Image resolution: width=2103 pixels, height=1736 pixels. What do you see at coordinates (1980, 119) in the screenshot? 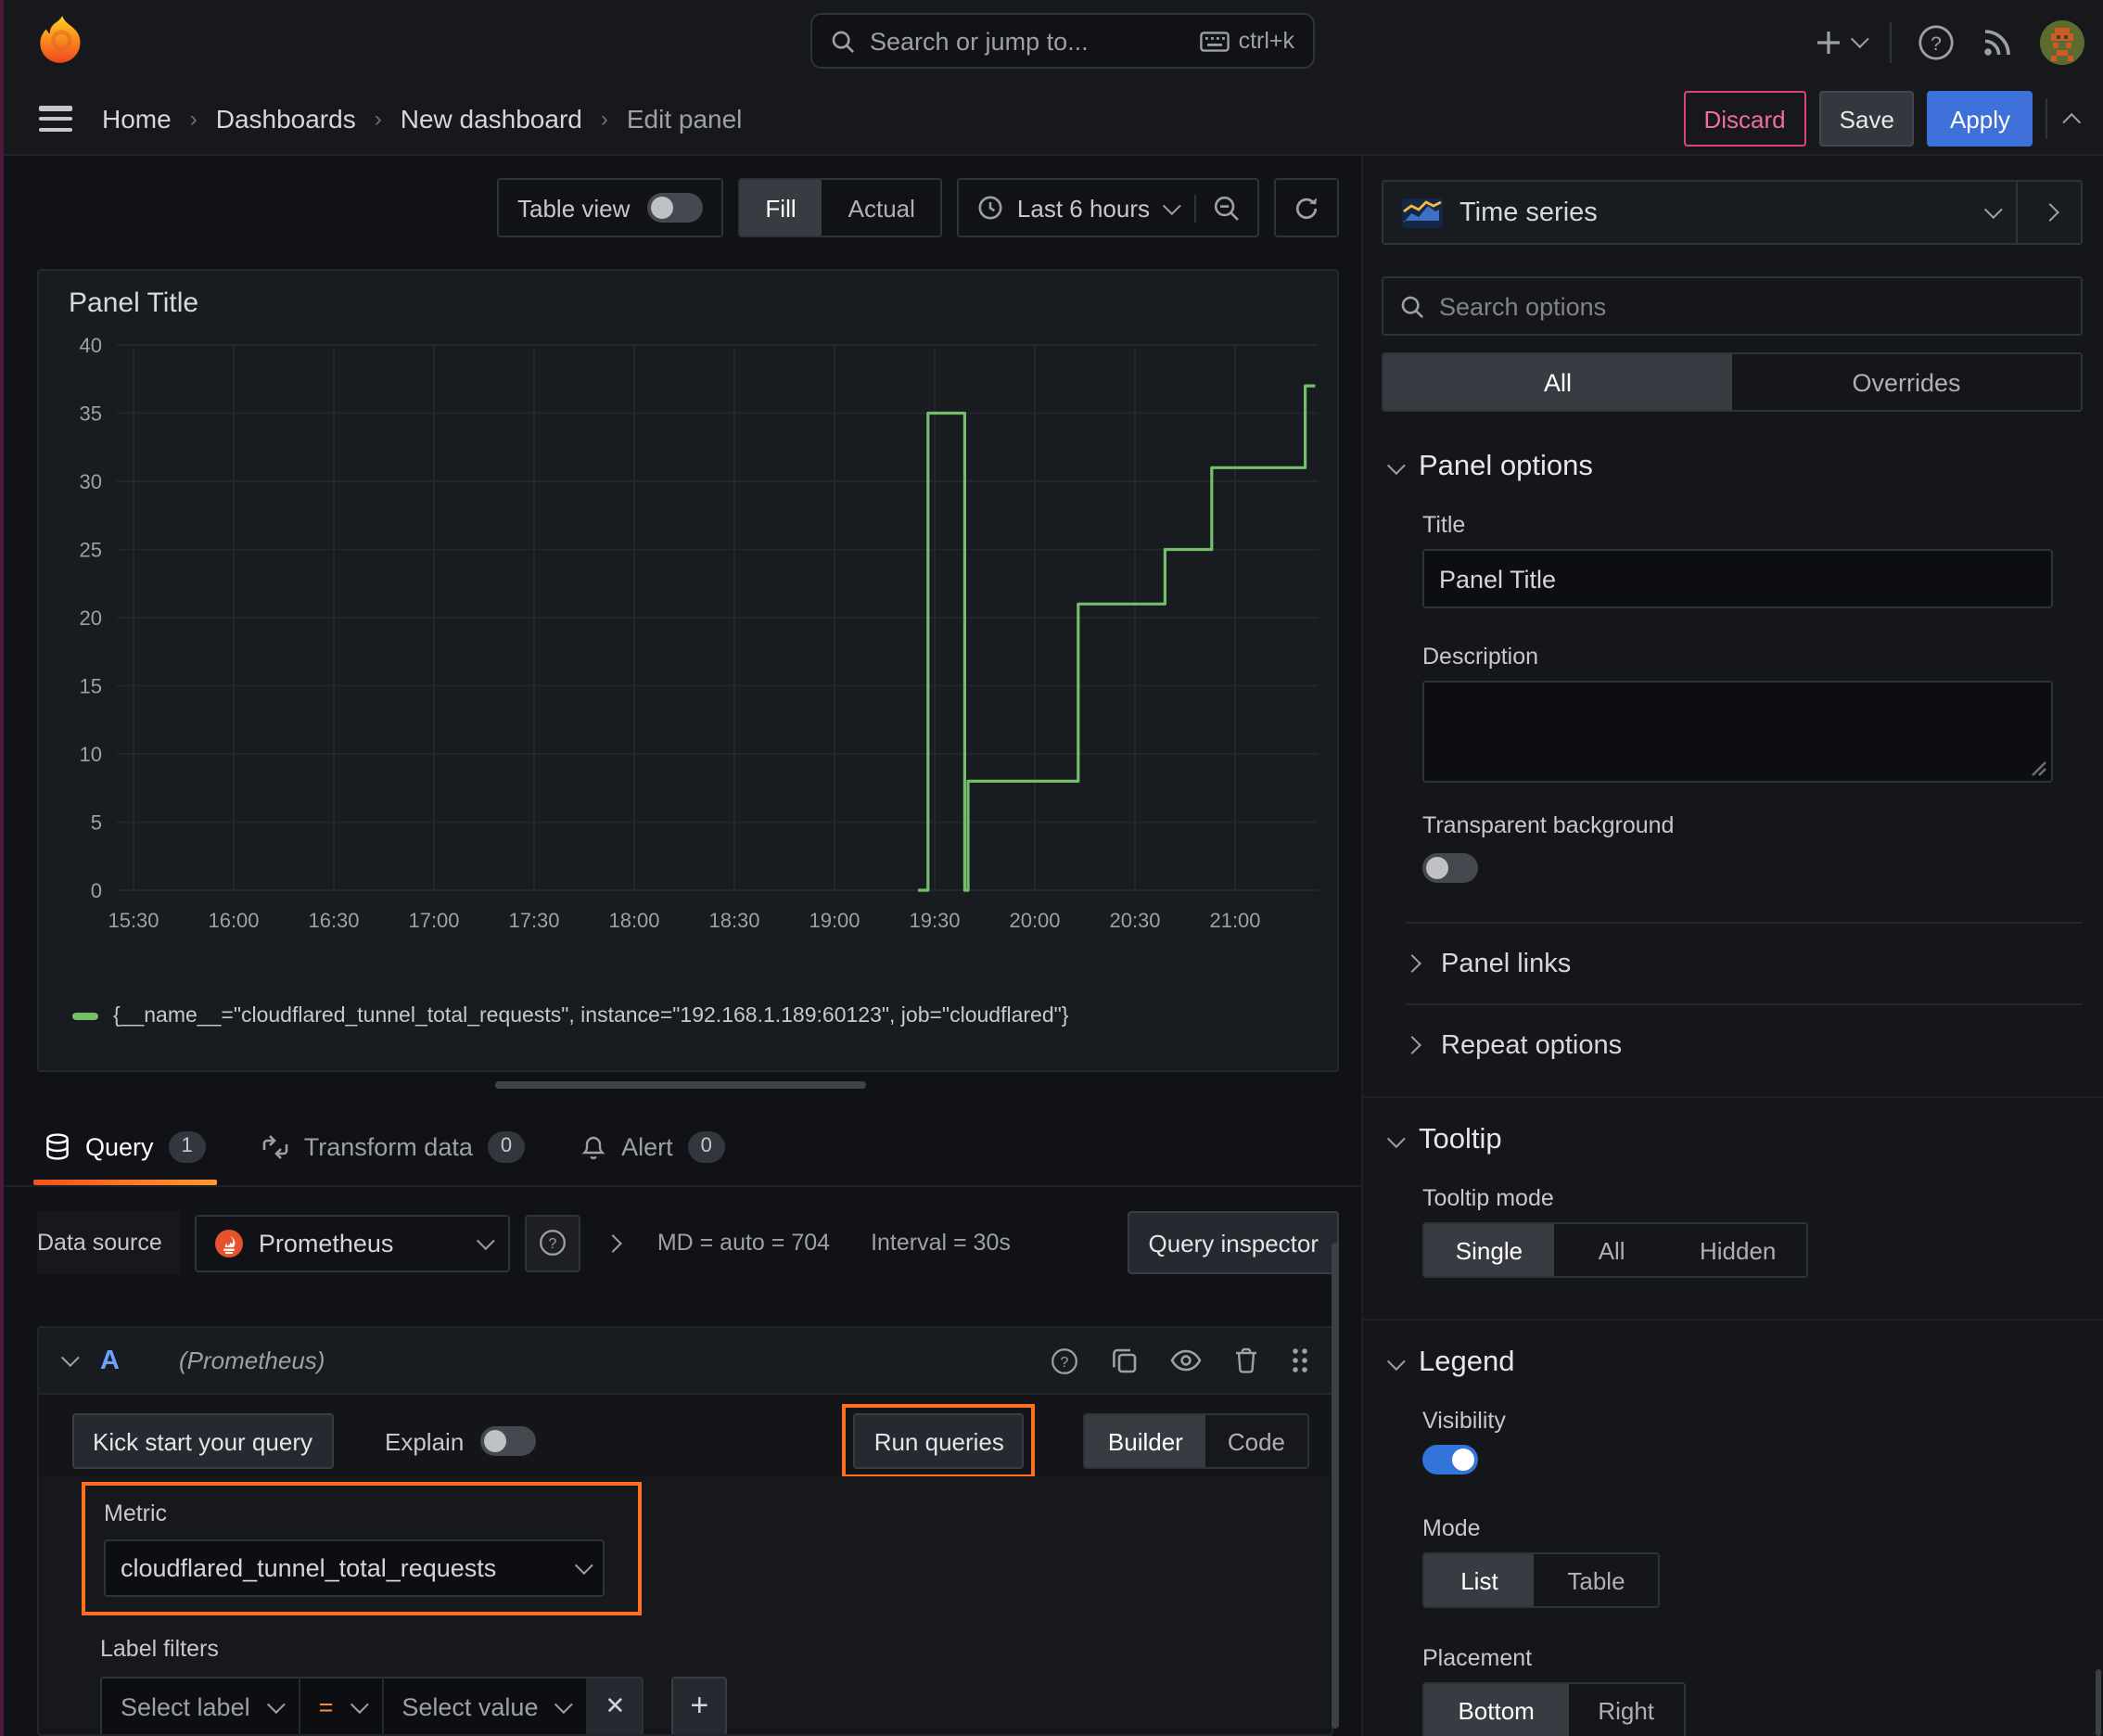
I see `apply-button: Apply` at bounding box center [1980, 119].